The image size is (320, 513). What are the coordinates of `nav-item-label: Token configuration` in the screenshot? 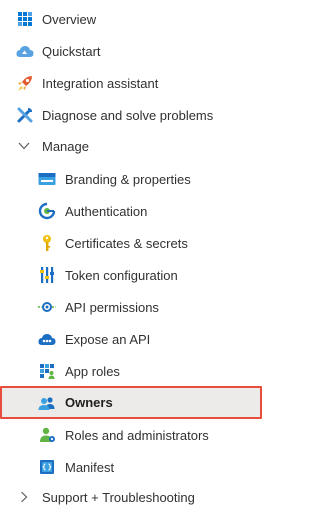 It's located at (121, 275).